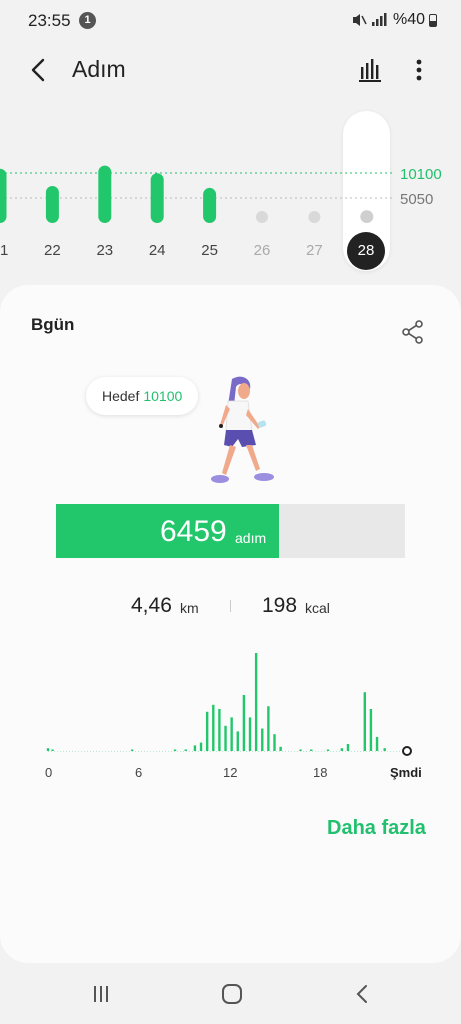  Describe the element at coordinates (280, 605) in the screenshot. I see `calories-value: 198` at that location.